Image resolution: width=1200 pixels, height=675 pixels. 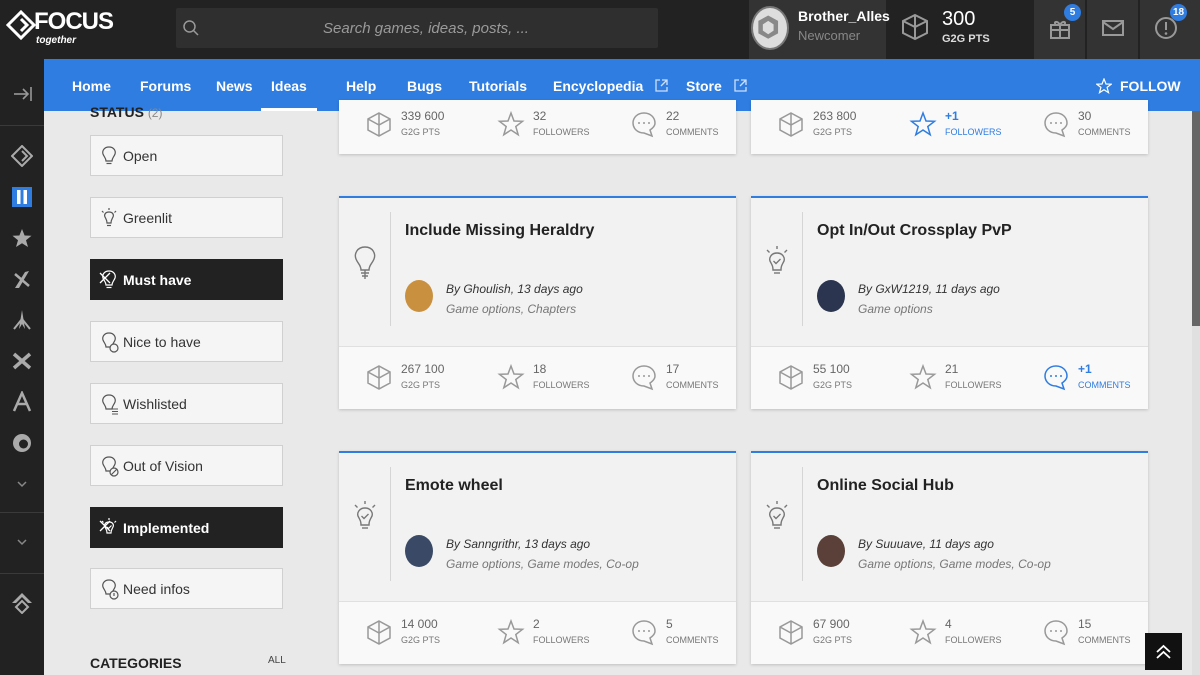 What do you see at coordinates (186, 527) in the screenshot?
I see `filter-implemented: Implemented` at bounding box center [186, 527].